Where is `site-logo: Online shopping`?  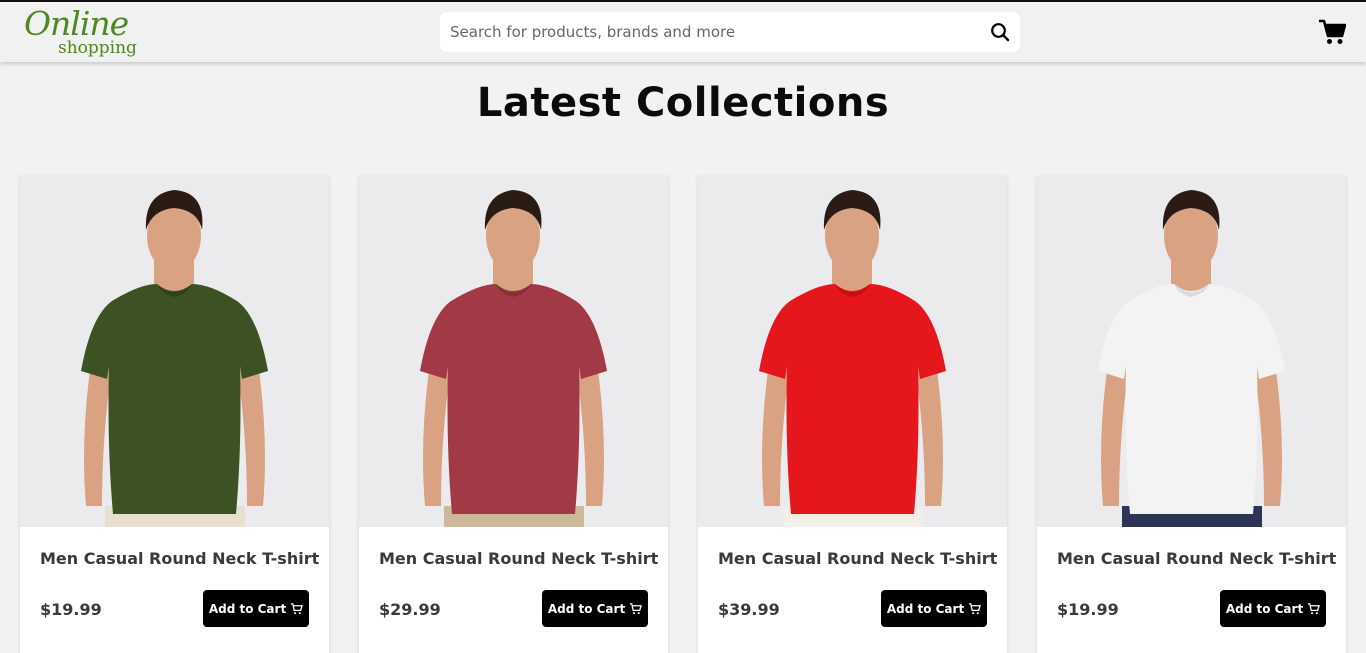 site-logo: Online shopping is located at coordinates (89, 33).